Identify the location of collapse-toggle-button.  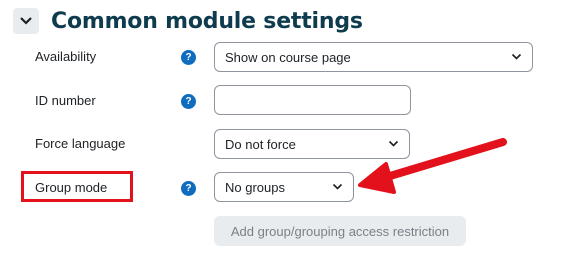
(26, 21).